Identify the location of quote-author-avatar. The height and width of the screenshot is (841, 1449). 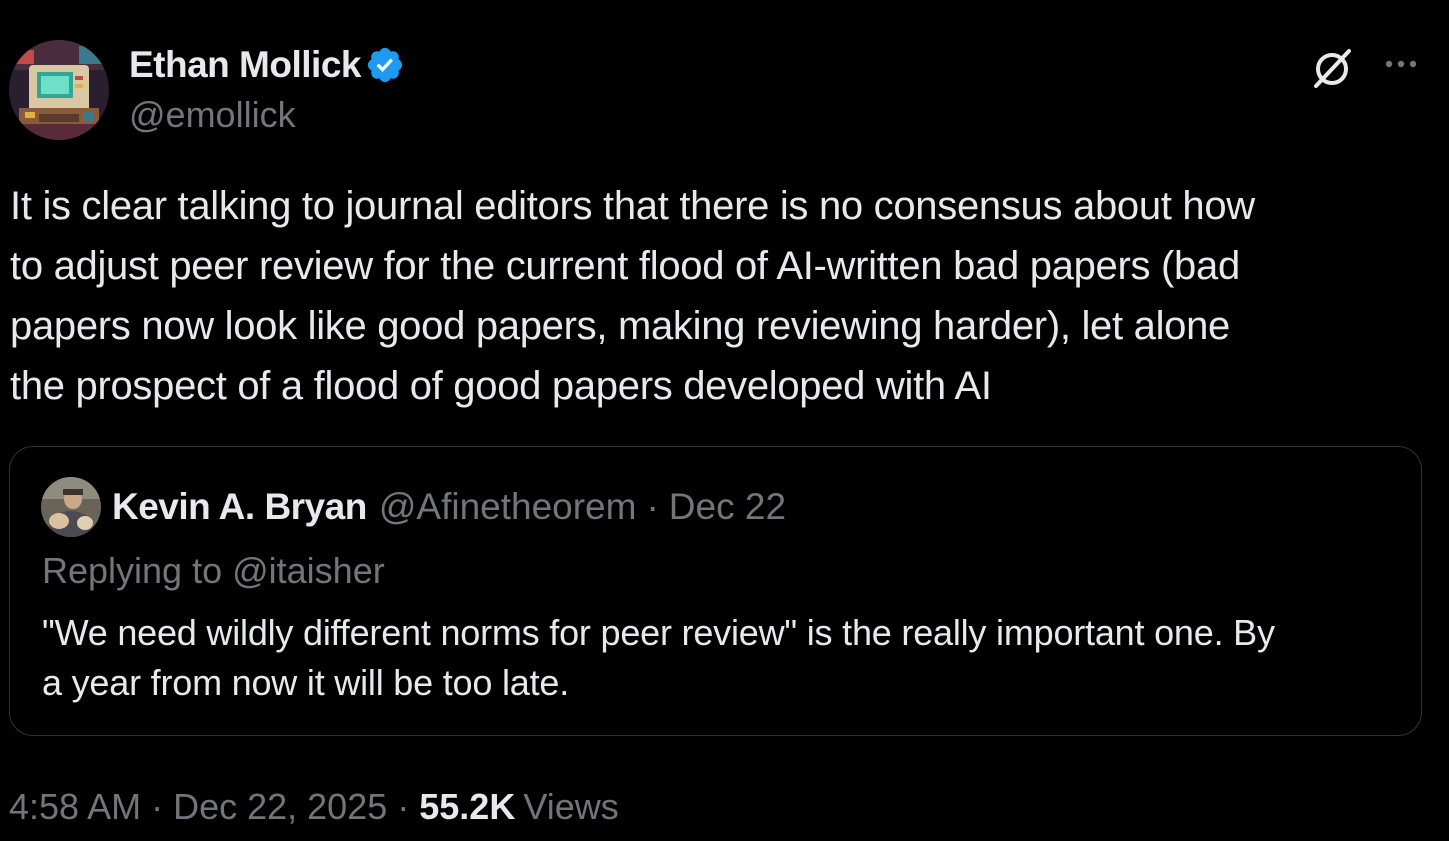
(71, 507).